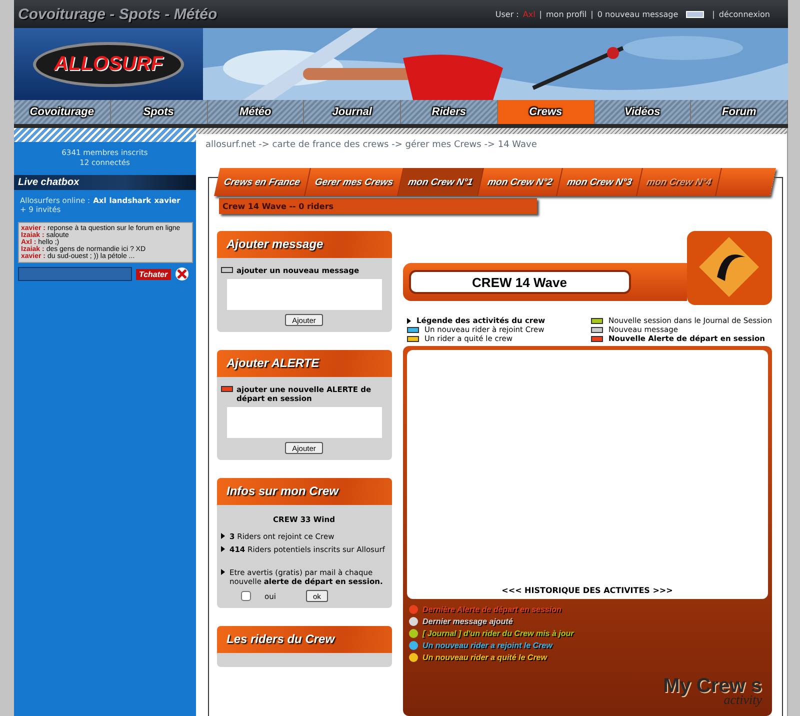 The image size is (800, 716). I want to click on nav-tab: Covoiturage, so click(62, 112).